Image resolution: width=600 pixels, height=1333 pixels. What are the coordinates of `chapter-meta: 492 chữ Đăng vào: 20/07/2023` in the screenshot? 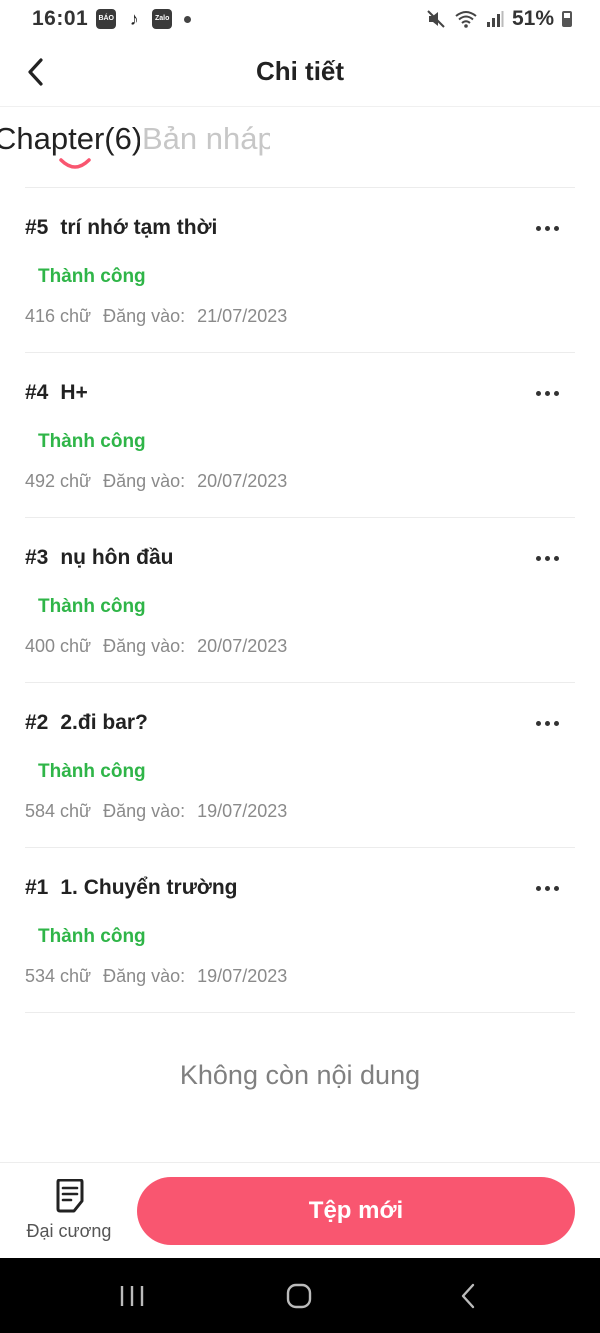 It's located at (156, 481).